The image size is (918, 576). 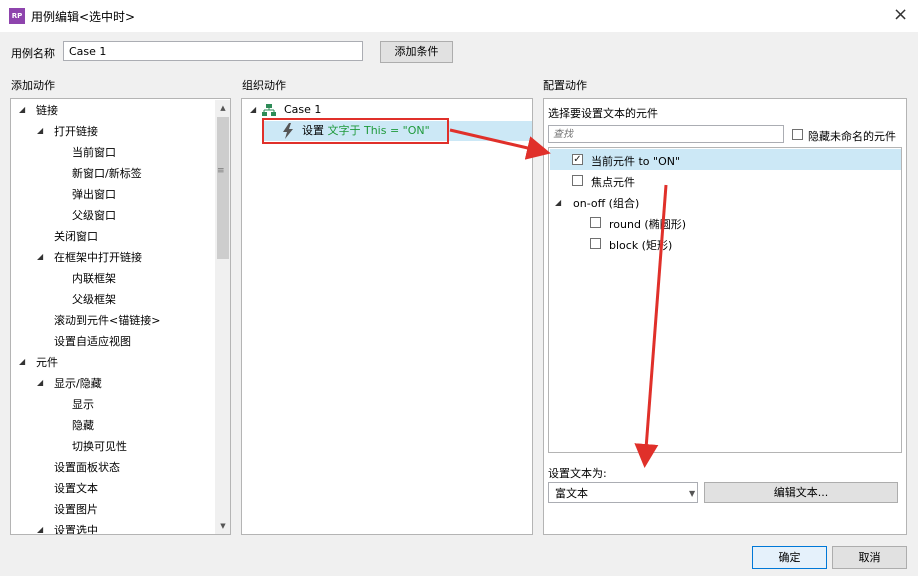 What do you see at coordinates (76, 488) in the screenshot?
I see `tree-item-set-text: 设置文本` at bounding box center [76, 488].